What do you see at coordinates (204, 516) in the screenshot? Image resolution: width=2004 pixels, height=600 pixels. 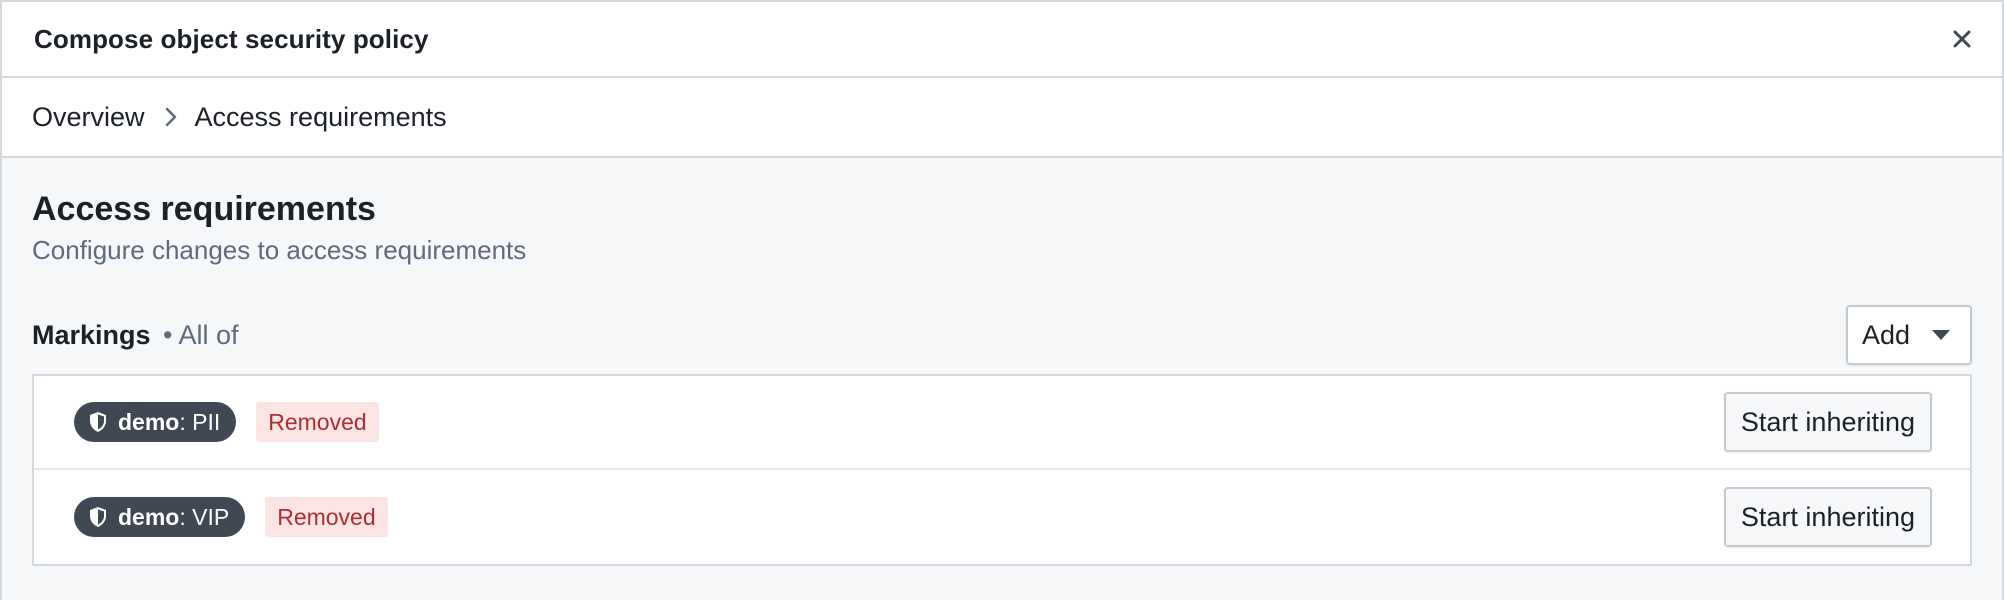 I see `marking-name: : VIP` at bounding box center [204, 516].